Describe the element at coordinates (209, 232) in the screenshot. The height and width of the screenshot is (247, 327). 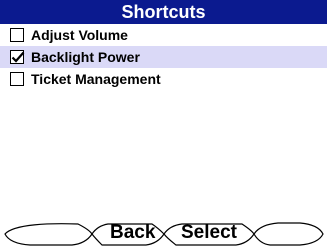
I see `select-button-label: Select` at that location.